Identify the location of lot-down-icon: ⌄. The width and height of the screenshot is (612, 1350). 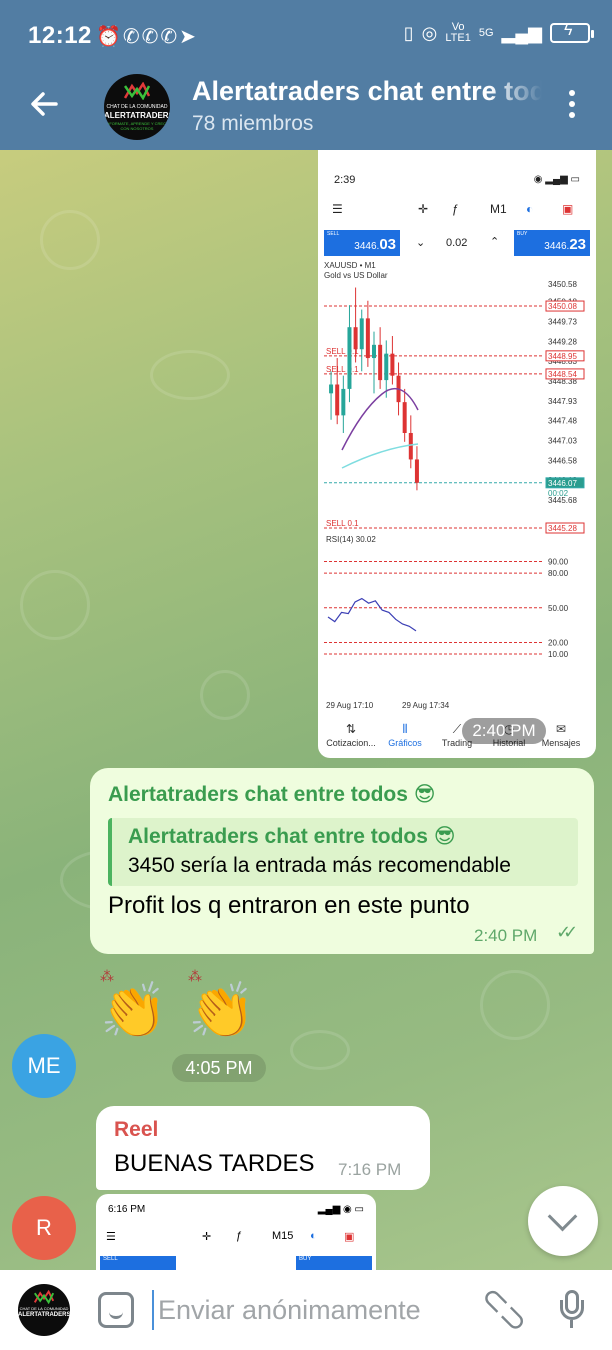
(421, 243).